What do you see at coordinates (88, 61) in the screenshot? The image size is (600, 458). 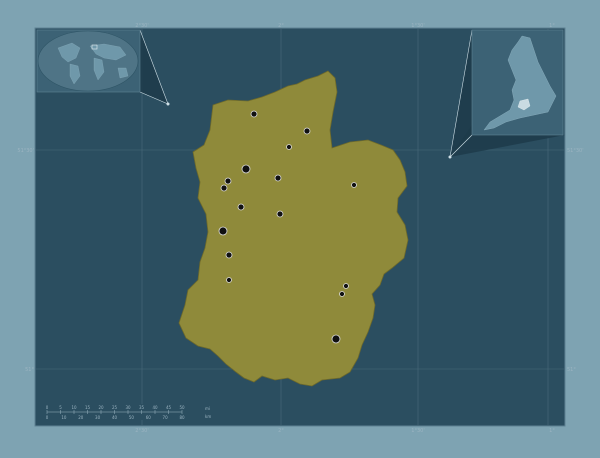 I see `globe-icon` at bounding box center [88, 61].